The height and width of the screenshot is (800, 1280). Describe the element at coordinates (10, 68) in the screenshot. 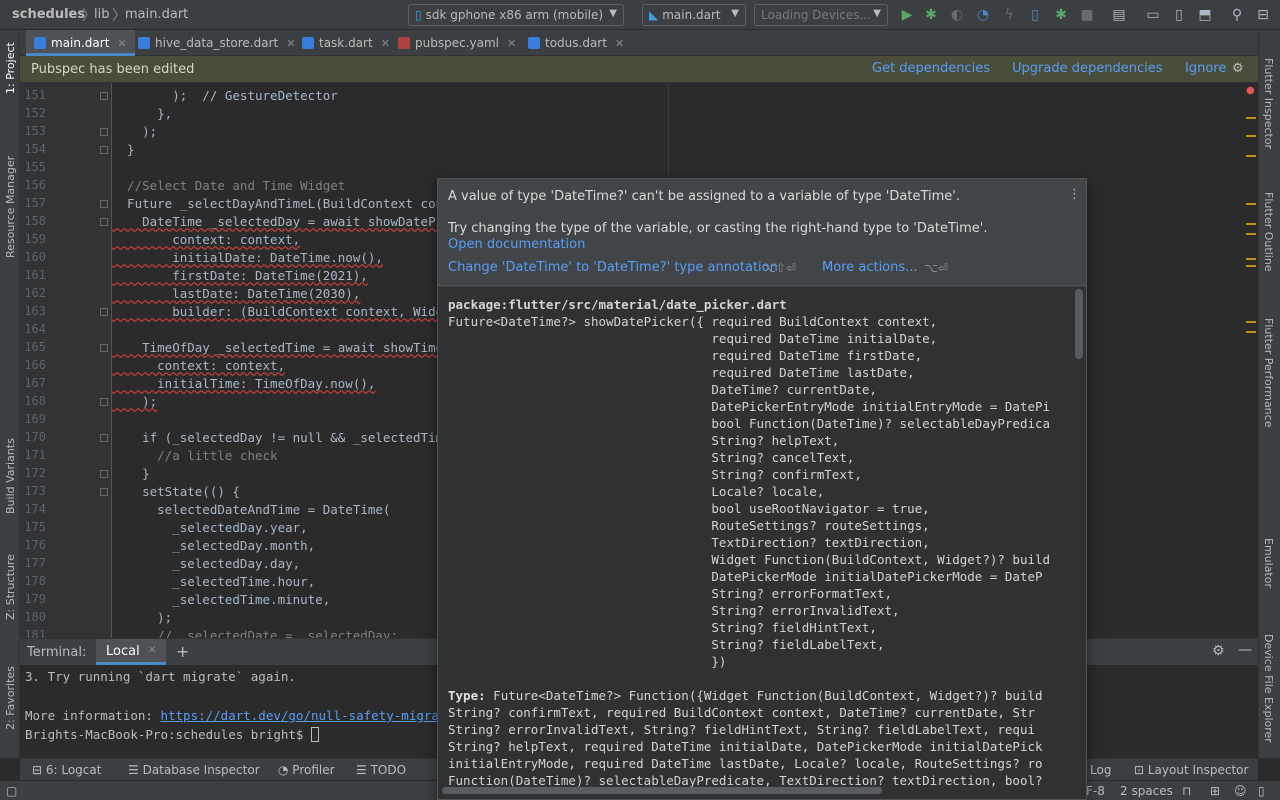

I see `project-tool-button: 1: Project` at that location.